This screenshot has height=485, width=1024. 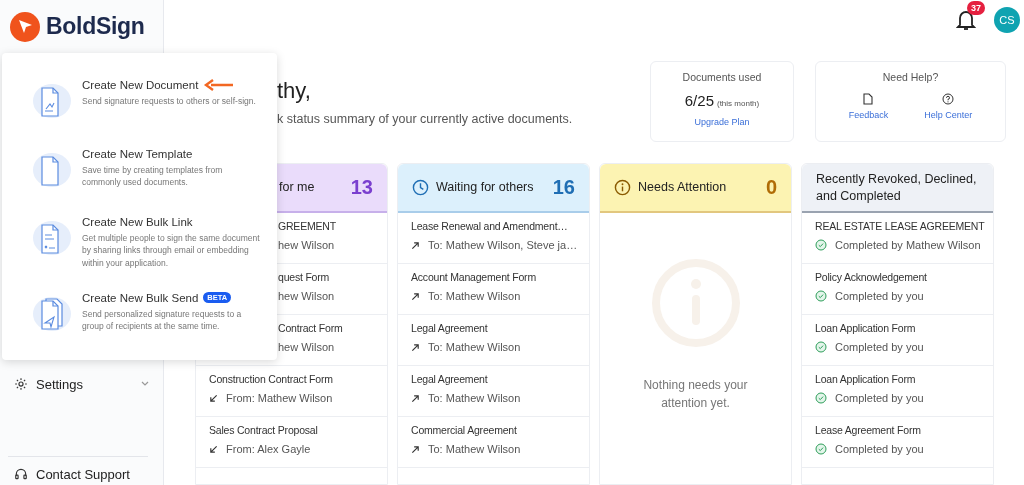 I want to click on menu-item-title: Create New Bulk Link, so click(x=137, y=222).